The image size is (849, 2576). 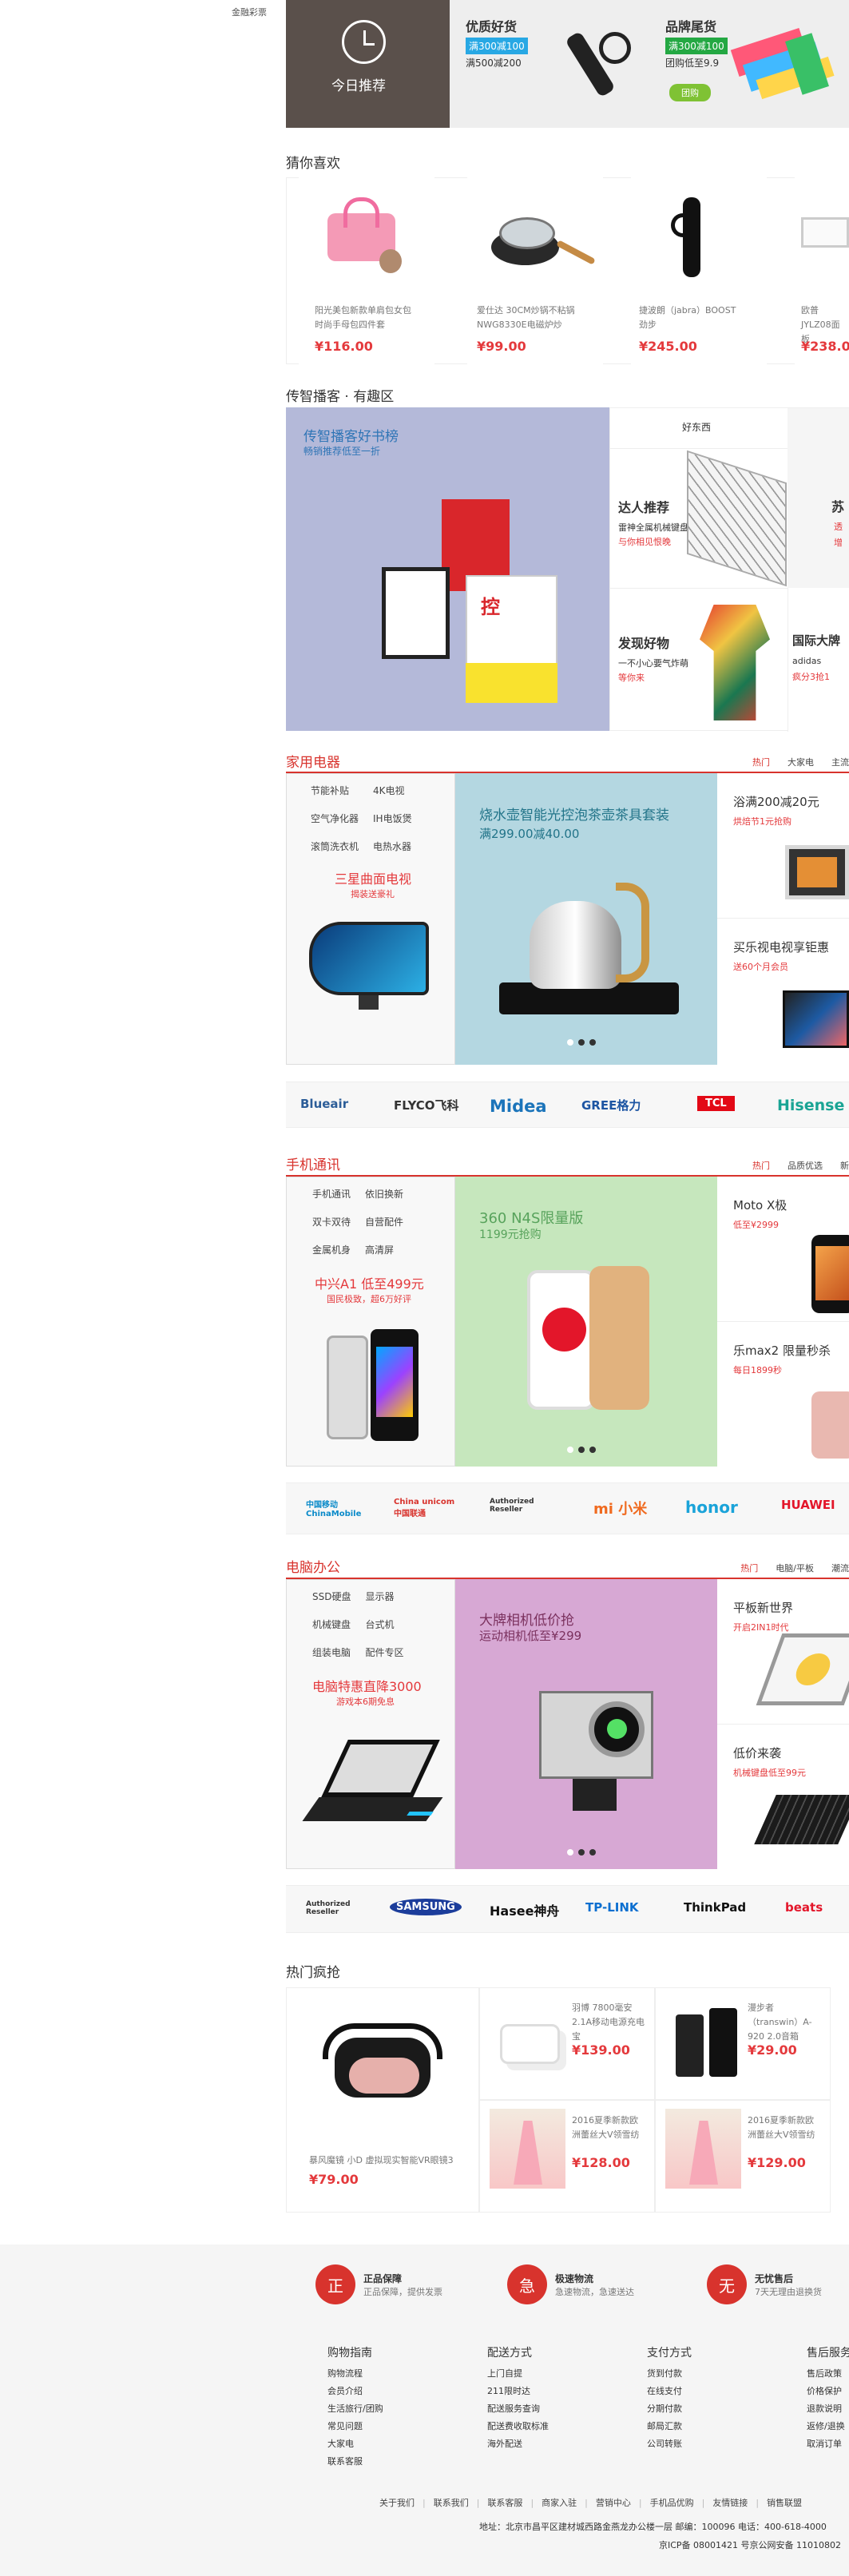 What do you see at coordinates (619, 2502) in the screenshot?
I see `footer-nav-link: 营销中心` at bounding box center [619, 2502].